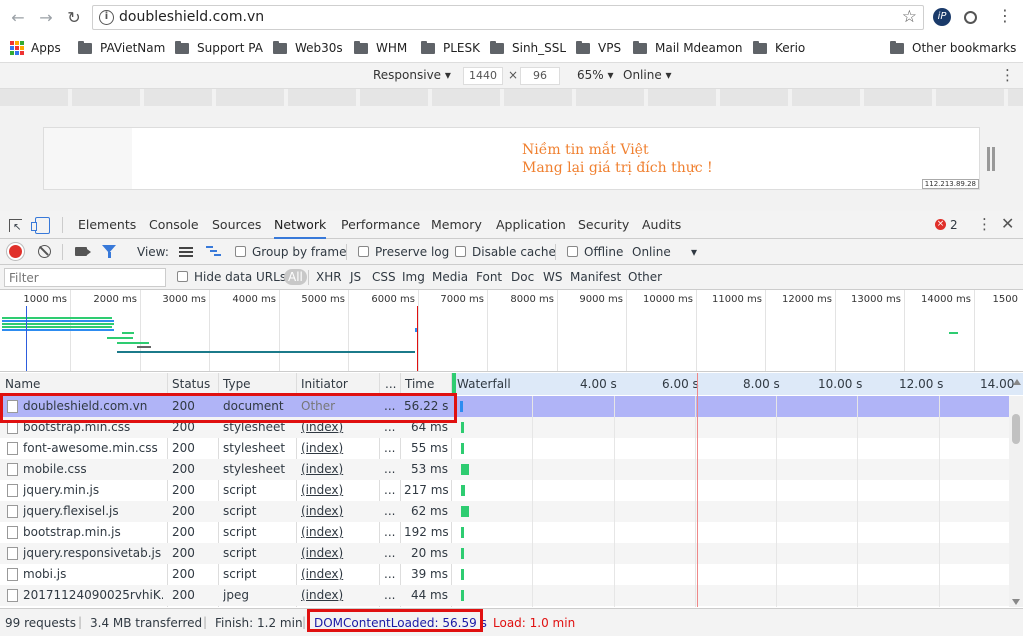 This screenshot has height=636, width=1023. I want to click on preserve-log-checkbox: Preserve log, so click(403, 252).